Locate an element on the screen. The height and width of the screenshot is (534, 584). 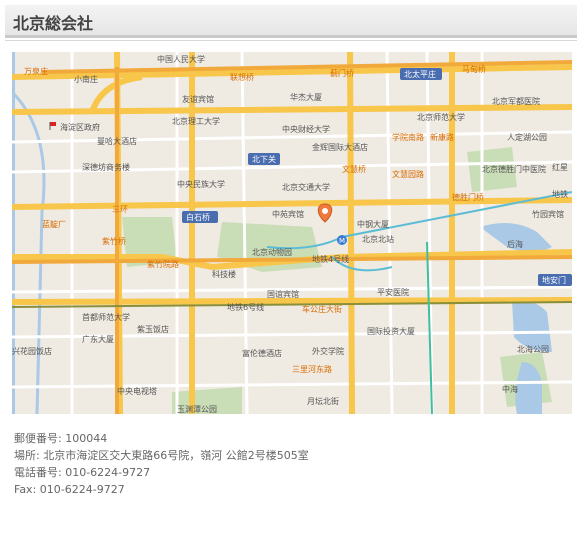
map-label: 海淀区政府 is located at coordinates (80, 127).